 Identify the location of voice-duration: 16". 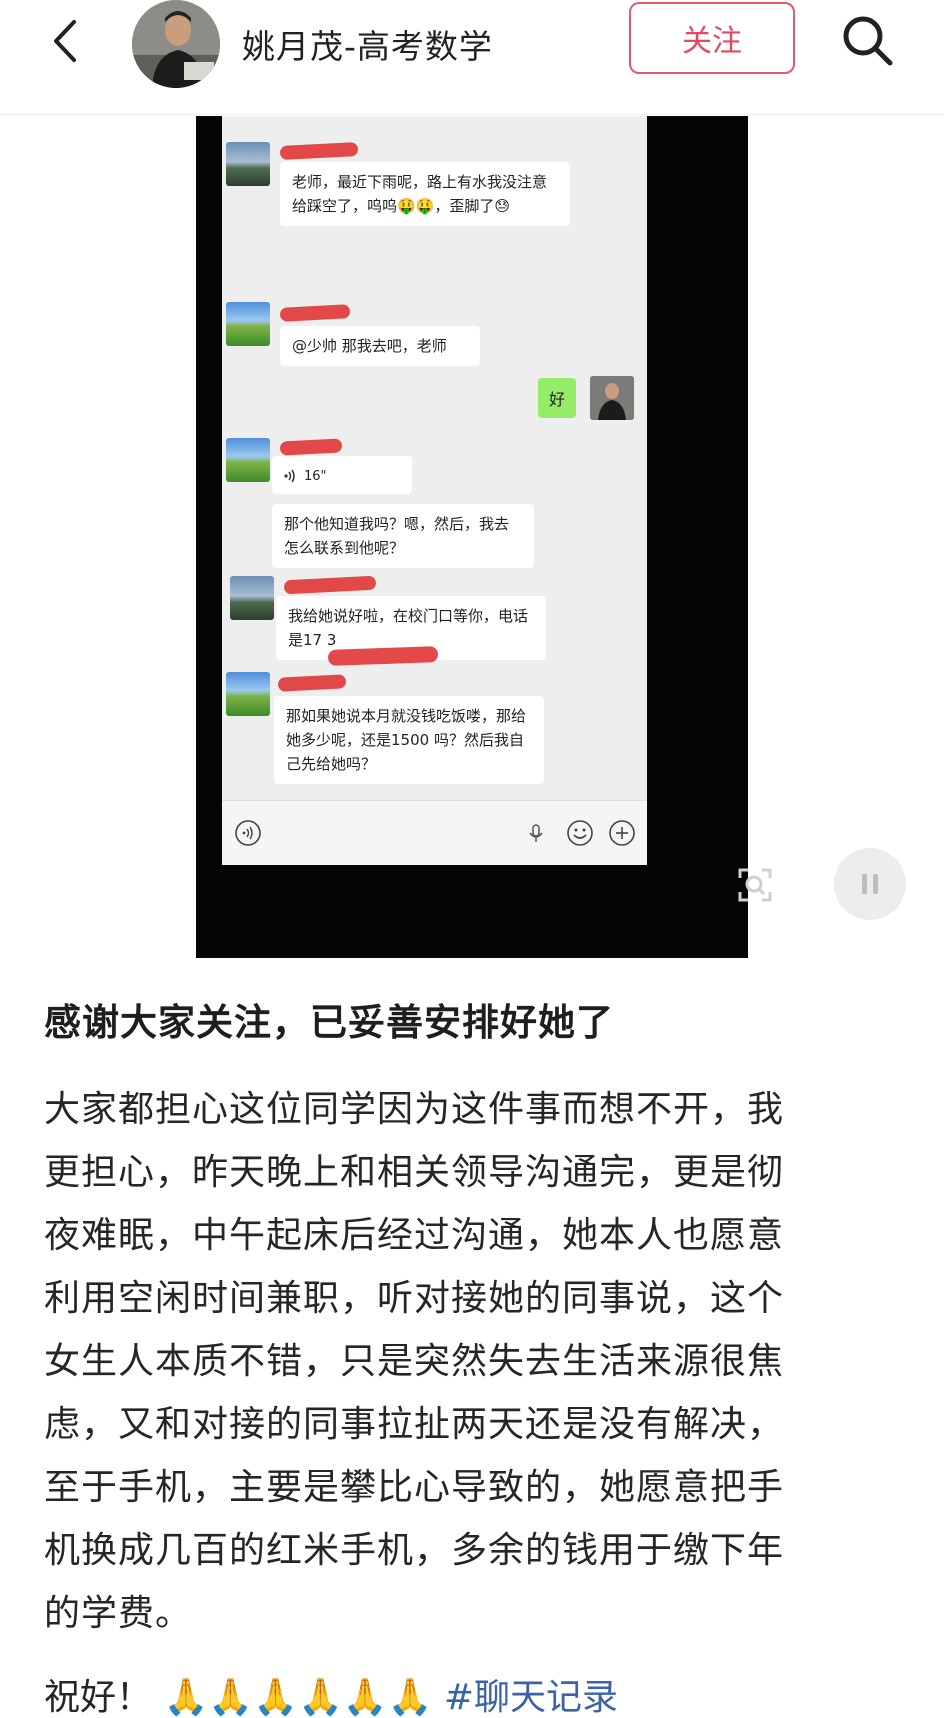
(315, 476).